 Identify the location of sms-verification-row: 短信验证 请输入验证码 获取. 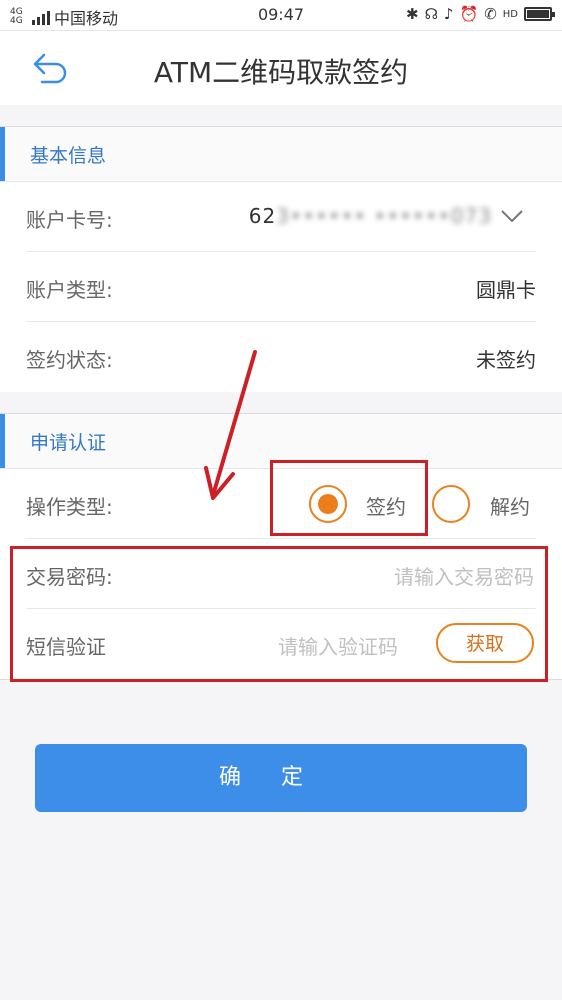
(281, 644).